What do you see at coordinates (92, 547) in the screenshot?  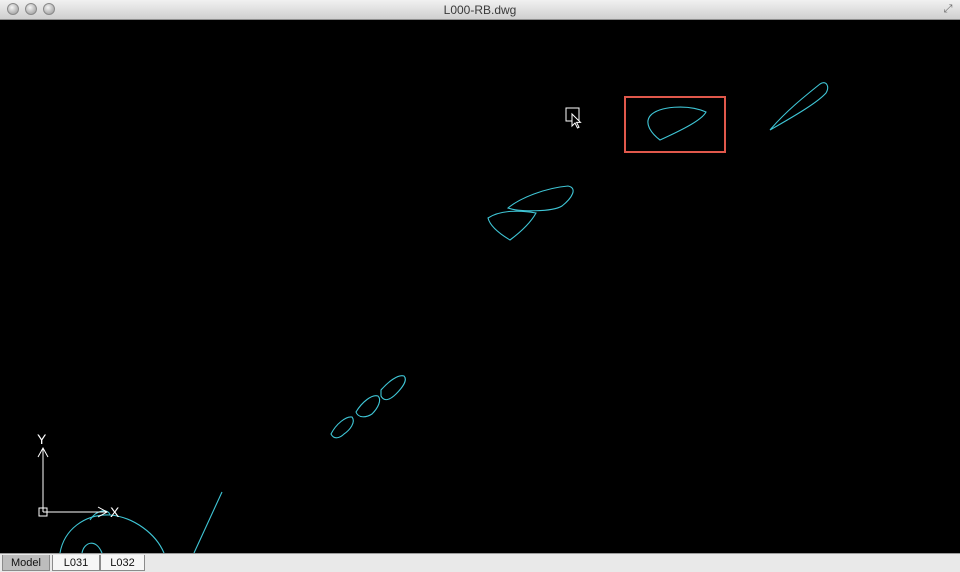 I see `contour-inner` at bounding box center [92, 547].